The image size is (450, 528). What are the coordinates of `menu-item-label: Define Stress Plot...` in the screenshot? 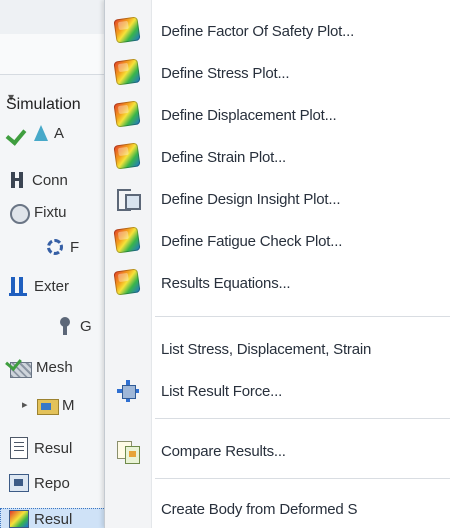 It's located at (225, 73).